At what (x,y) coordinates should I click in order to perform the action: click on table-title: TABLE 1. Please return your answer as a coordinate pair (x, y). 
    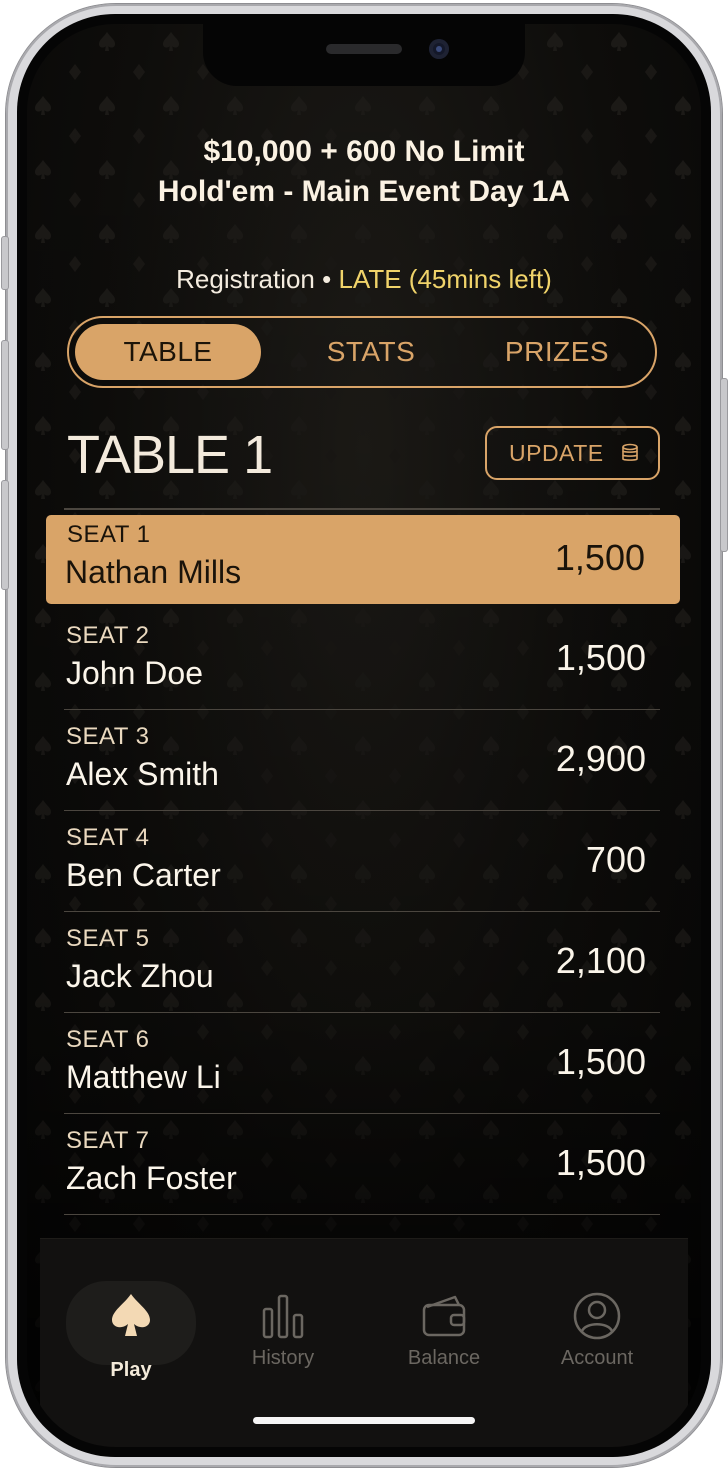
    Looking at the image, I should click on (170, 455).